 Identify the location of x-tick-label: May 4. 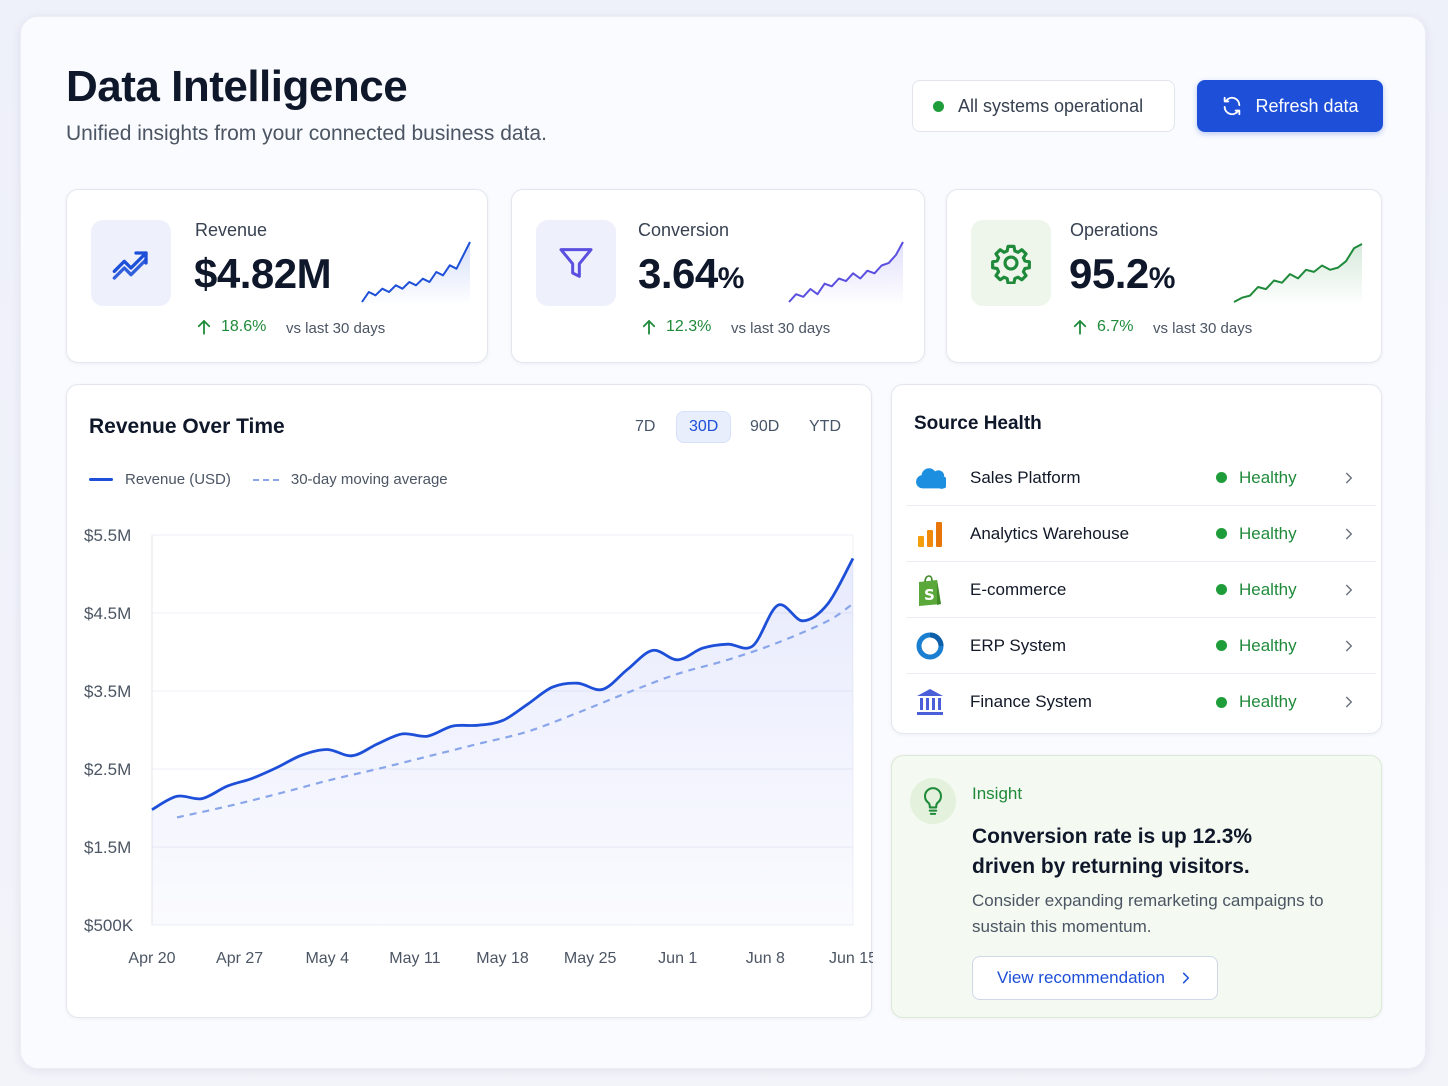
(327, 958).